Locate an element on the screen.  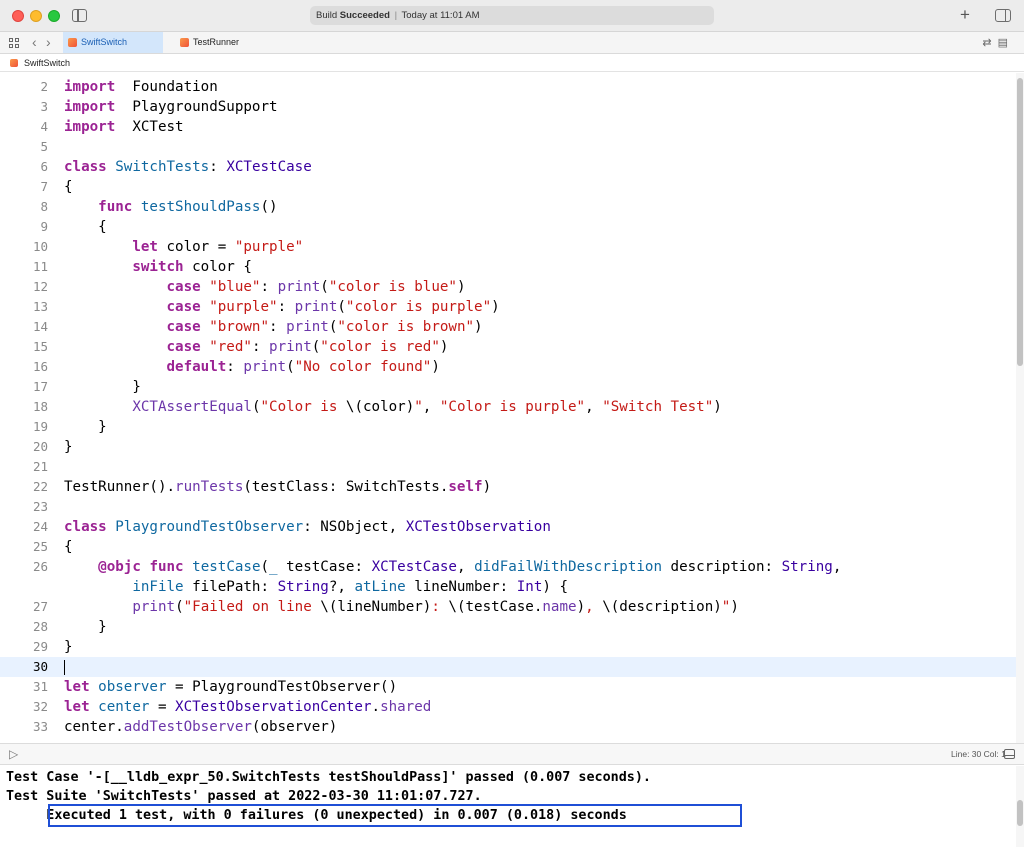
code-token: } is located at coordinates (68, 647).